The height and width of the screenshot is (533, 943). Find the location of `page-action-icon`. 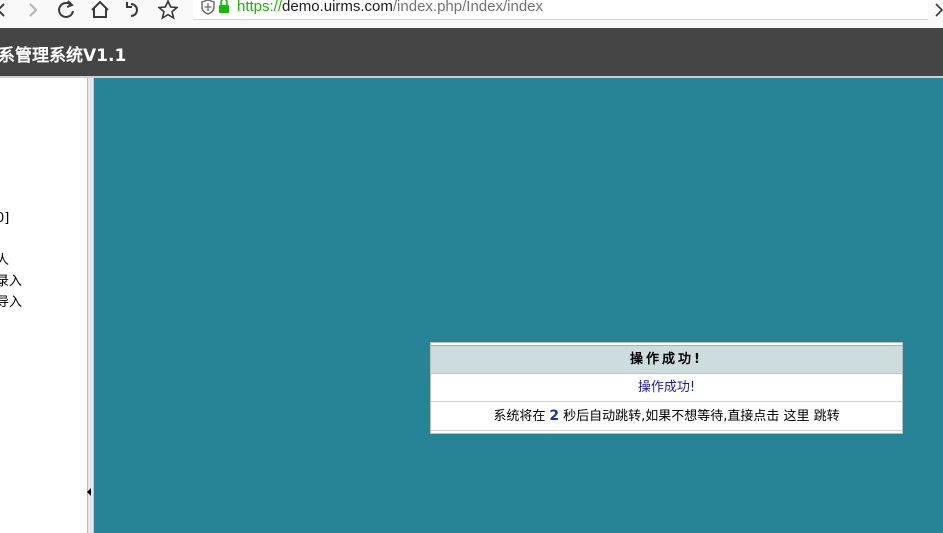

page-action-icon is located at coordinates (934, 10).